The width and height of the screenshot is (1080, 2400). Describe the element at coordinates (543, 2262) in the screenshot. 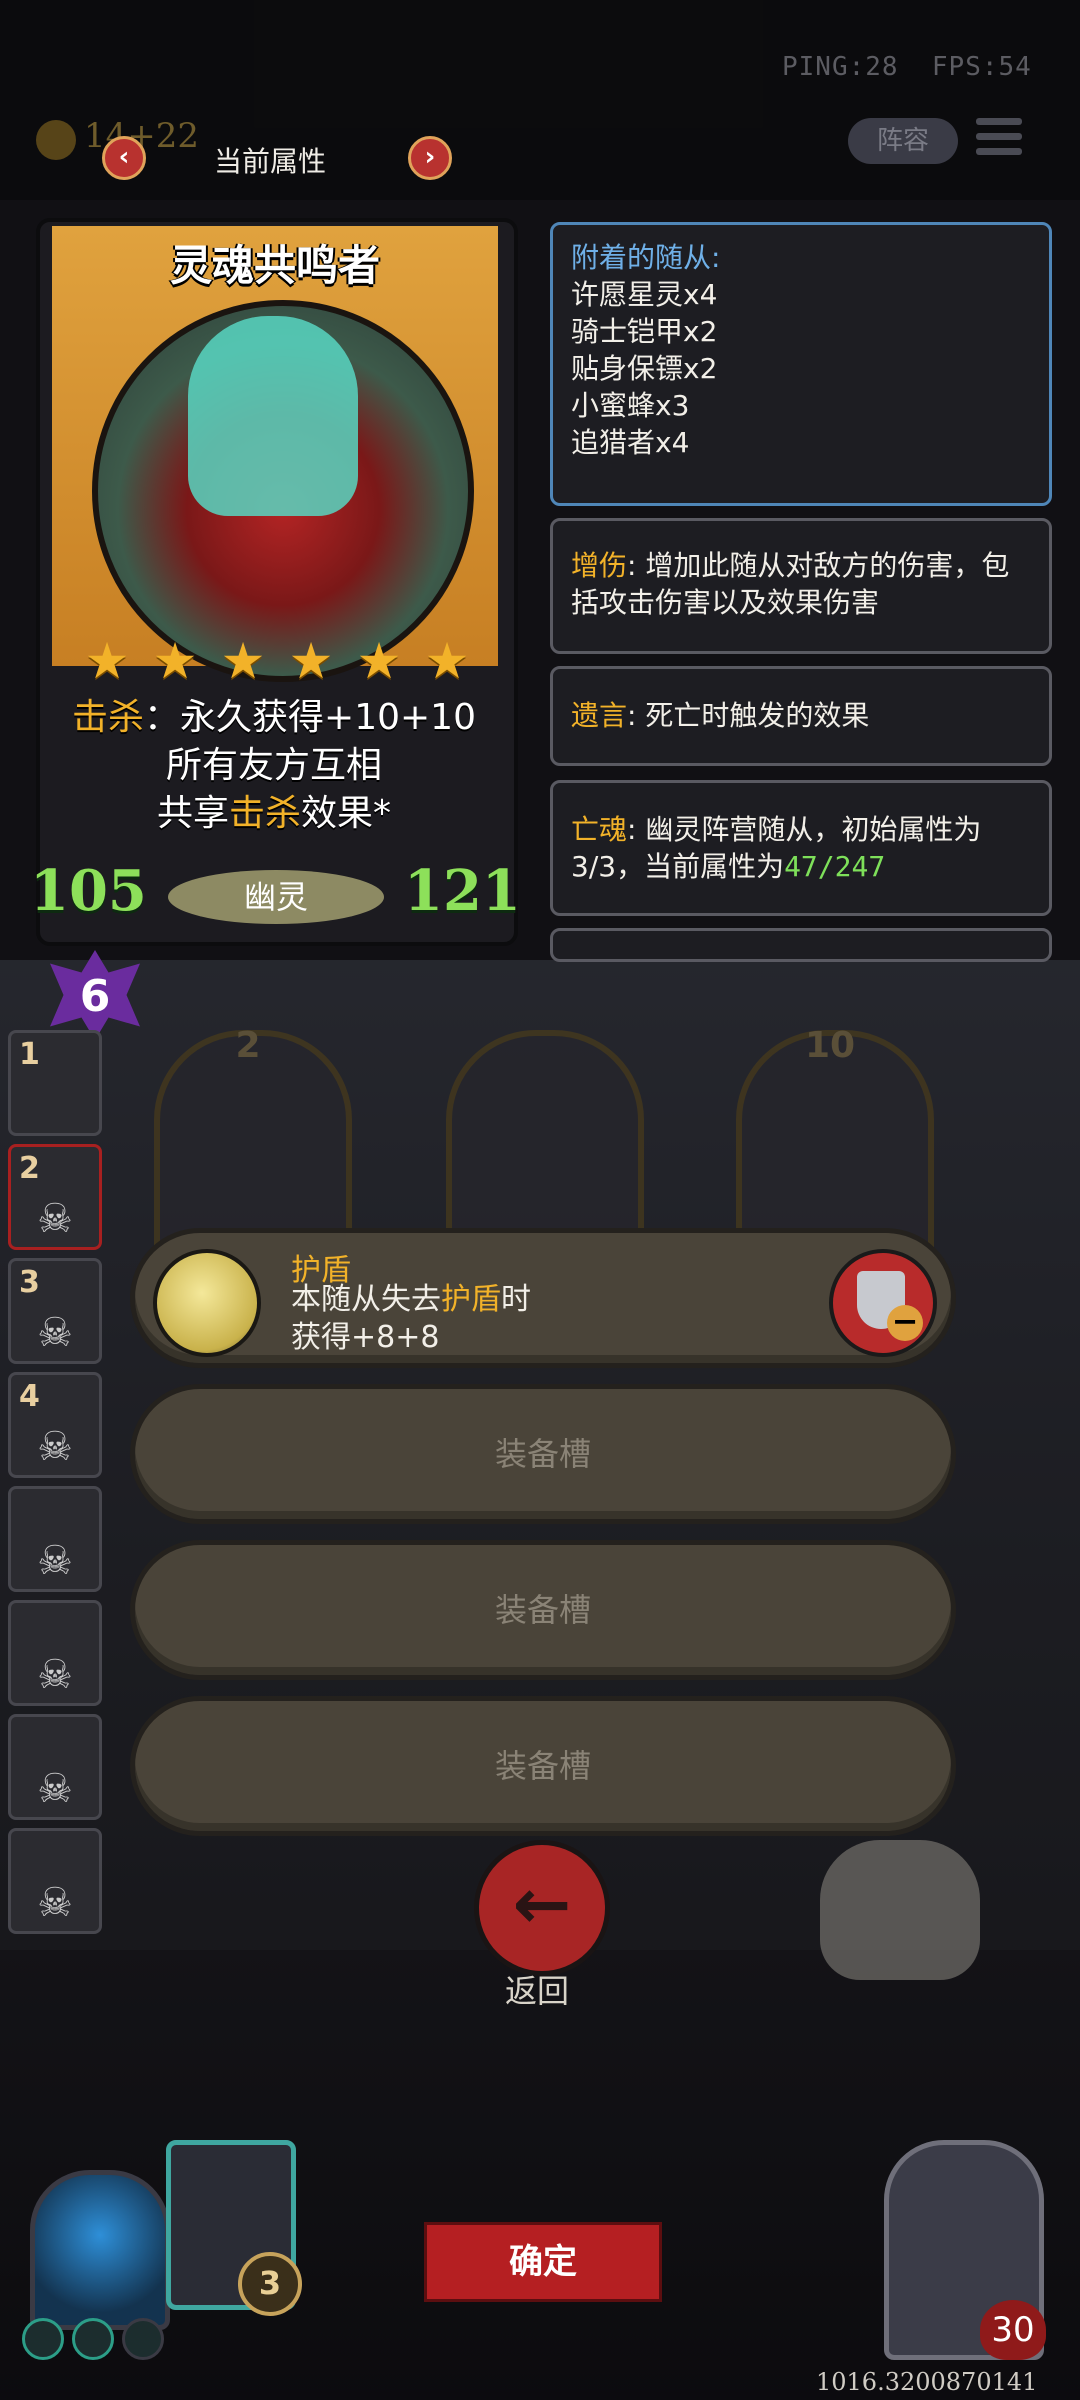

I see `confirm-button: 确定` at that location.